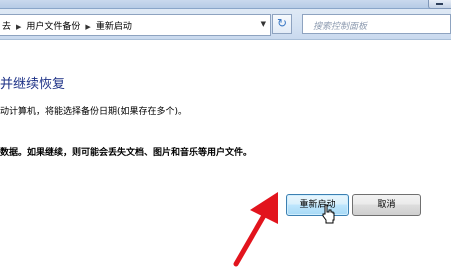  Describe the element at coordinates (225, 4) in the screenshot. I see `window-title-strip` at that location.